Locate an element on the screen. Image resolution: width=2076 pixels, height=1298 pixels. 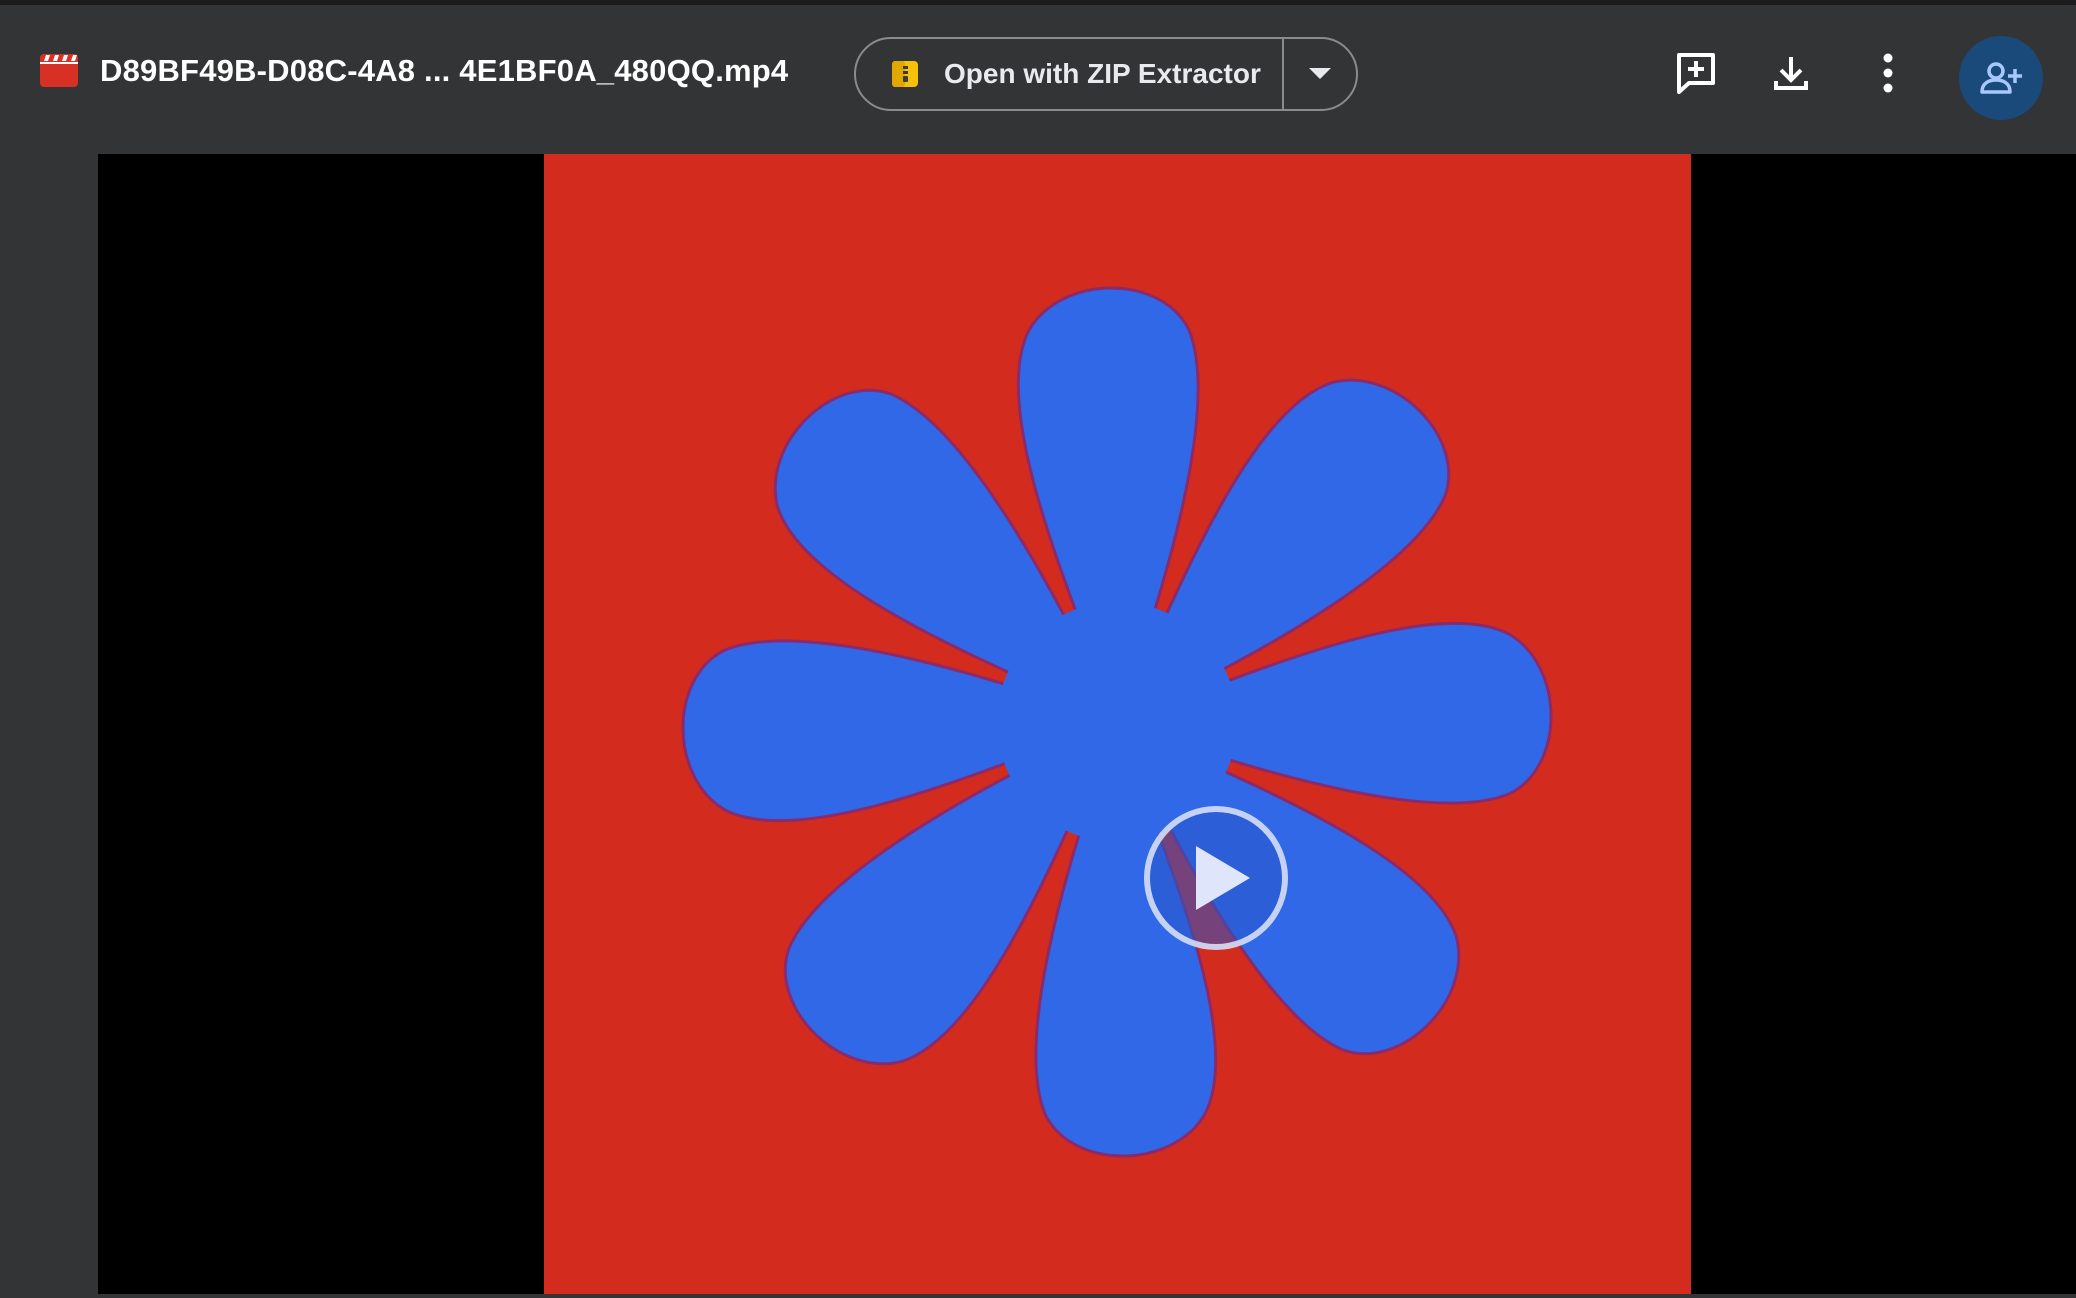
more-vert-icon is located at coordinates (1888, 73).